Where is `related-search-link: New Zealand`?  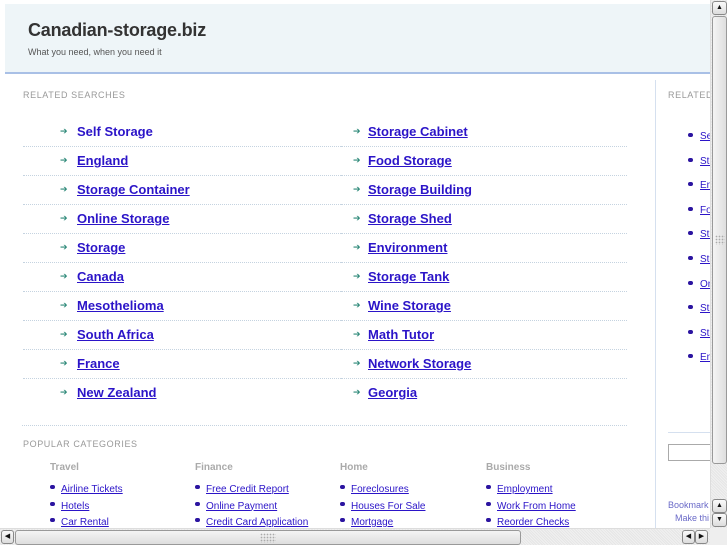
related-search-link: New Zealand is located at coordinates (116, 392).